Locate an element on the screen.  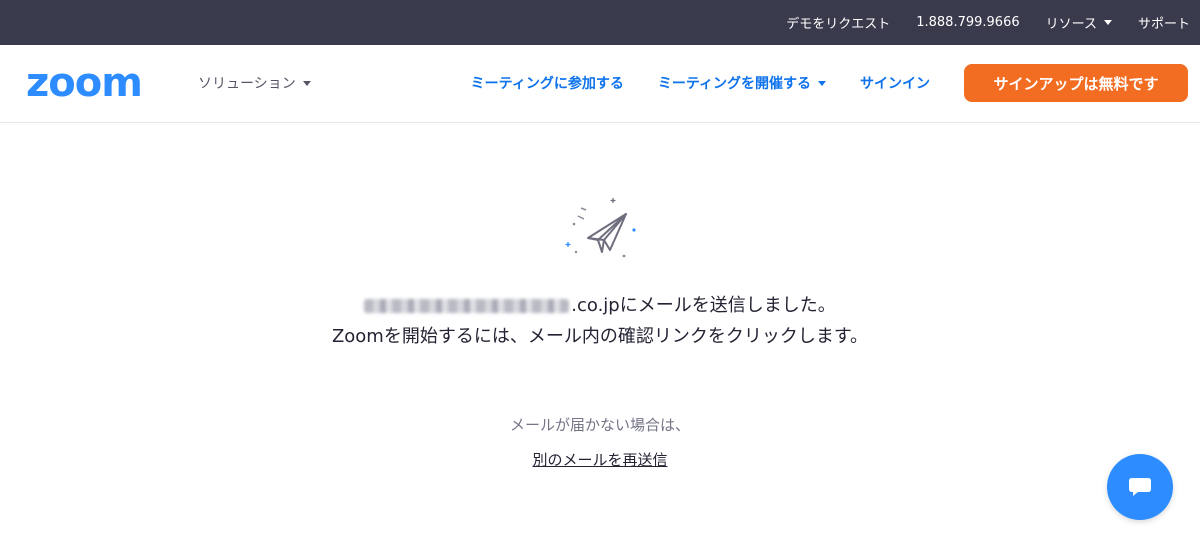
chat-bubble-icon is located at coordinates (1140, 487).